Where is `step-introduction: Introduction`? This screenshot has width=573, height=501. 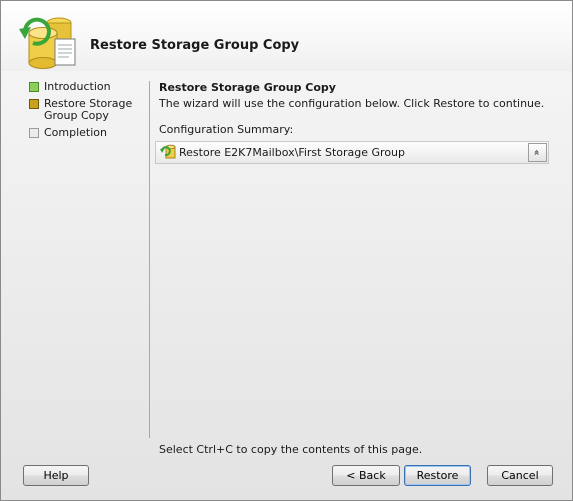
step-introduction: Introduction is located at coordinates (86, 87).